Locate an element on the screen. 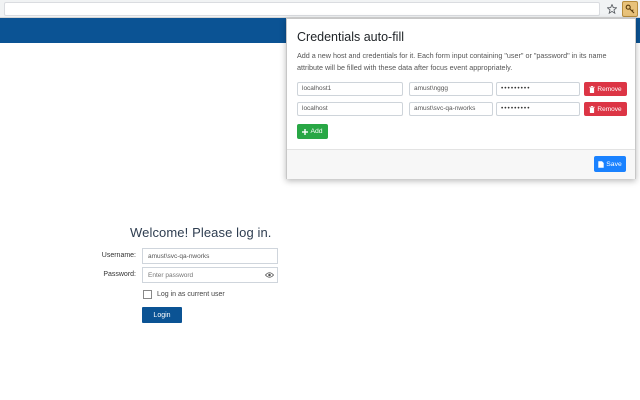 This screenshot has height=400, width=640. save-button: Save is located at coordinates (610, 164).